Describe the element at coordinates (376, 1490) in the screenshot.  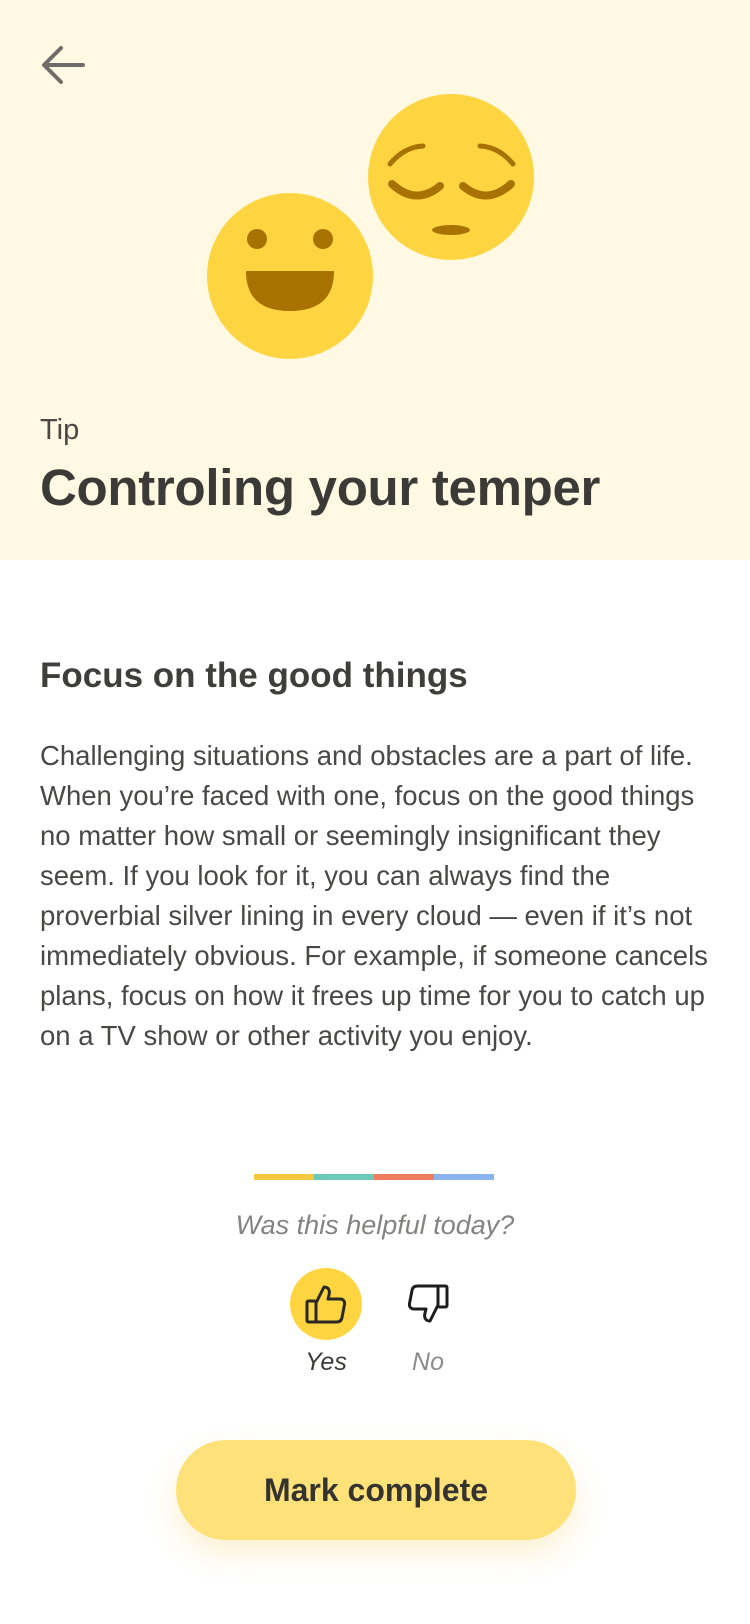
I see `mark-complete-button: Mark complete` at that location.